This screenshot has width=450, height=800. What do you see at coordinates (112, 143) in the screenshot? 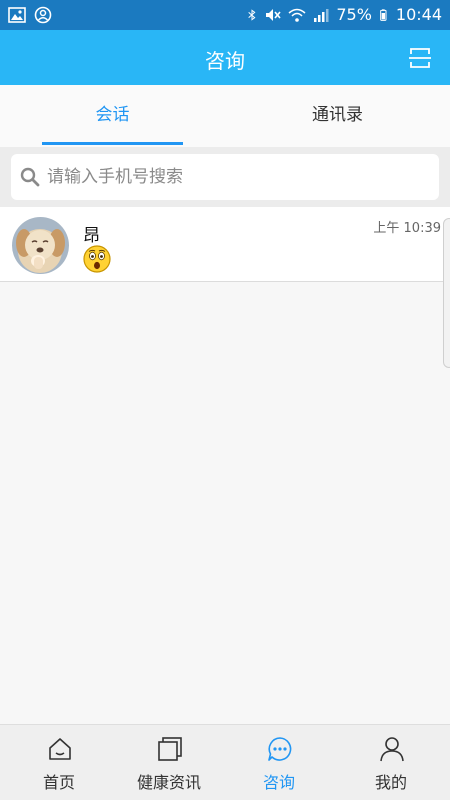
I see `tab-indicator` at bounding box center [112, 143].